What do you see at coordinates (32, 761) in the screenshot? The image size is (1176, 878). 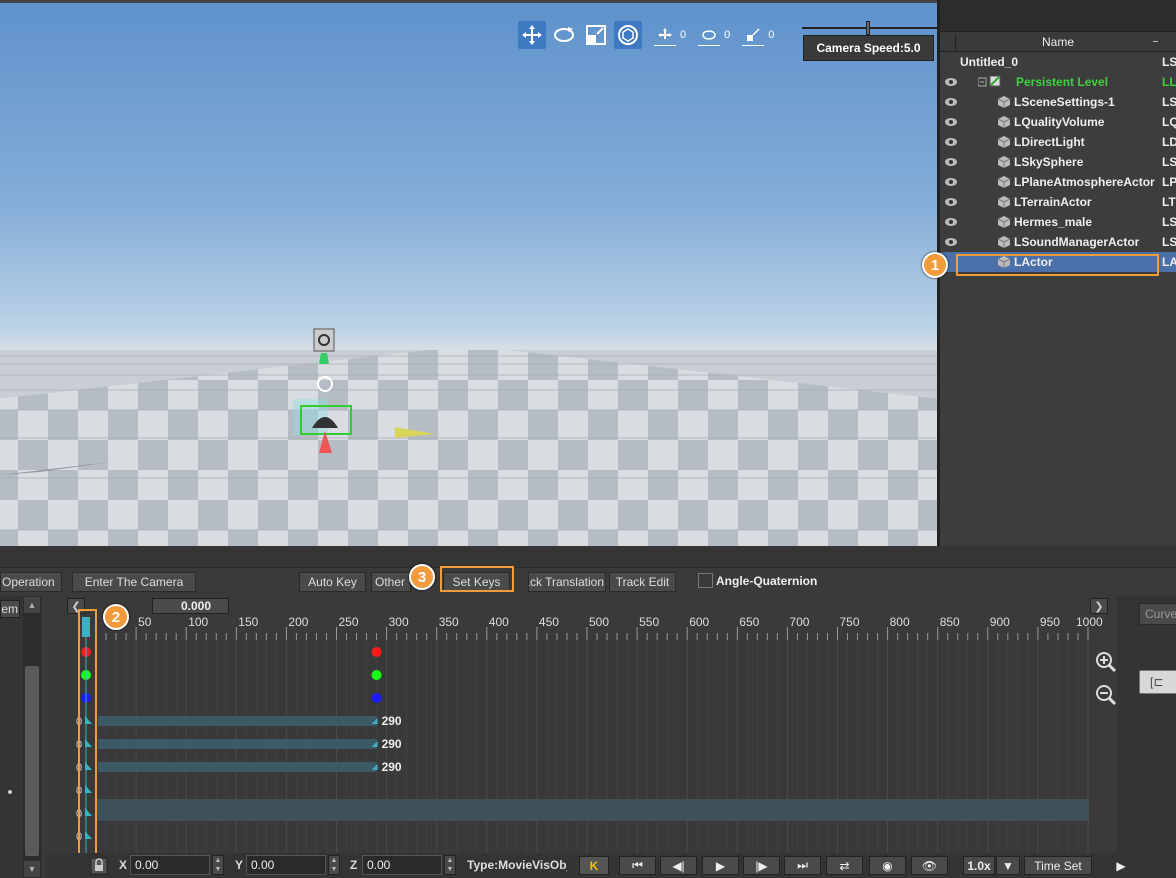 I see `scrollbar-thumb` at bounding box center [32, 761].